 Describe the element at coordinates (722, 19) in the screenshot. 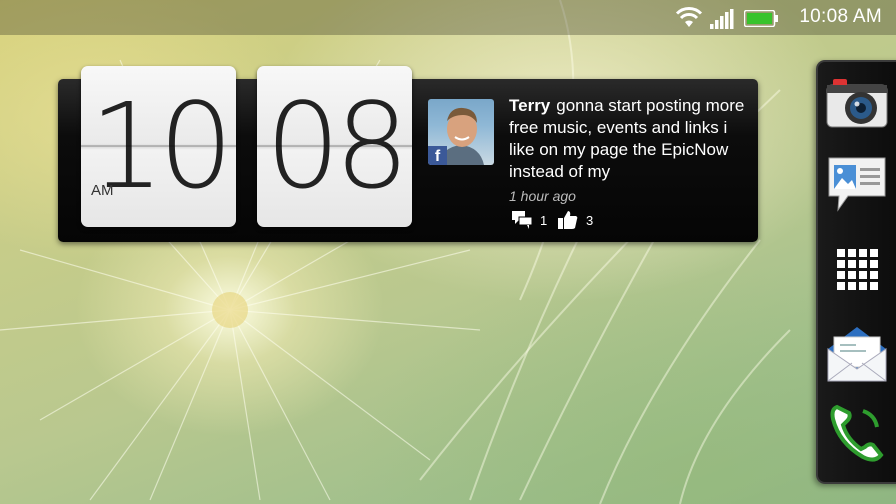

I see `signal-icon` at that location.